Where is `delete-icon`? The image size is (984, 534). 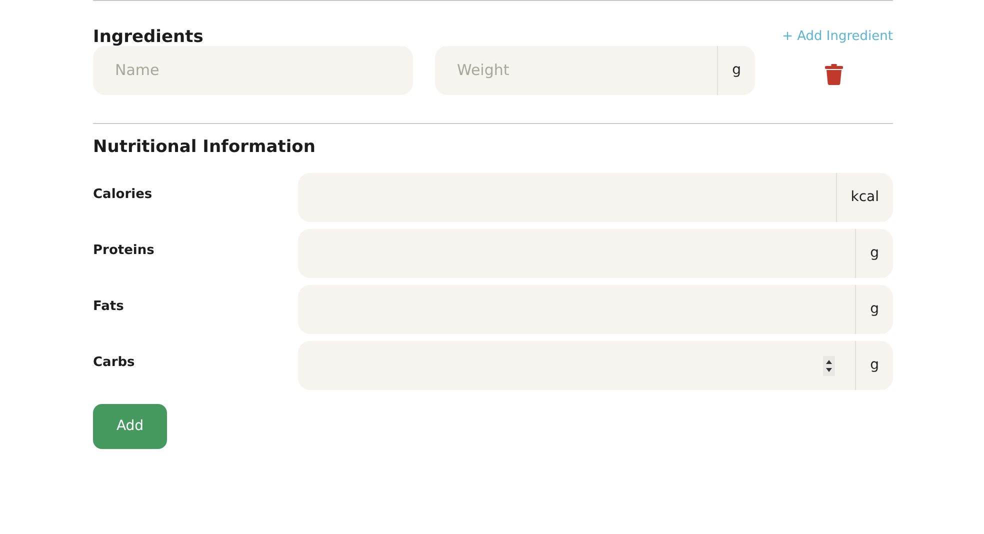 delete-icon is located at coordinates (834, 74).